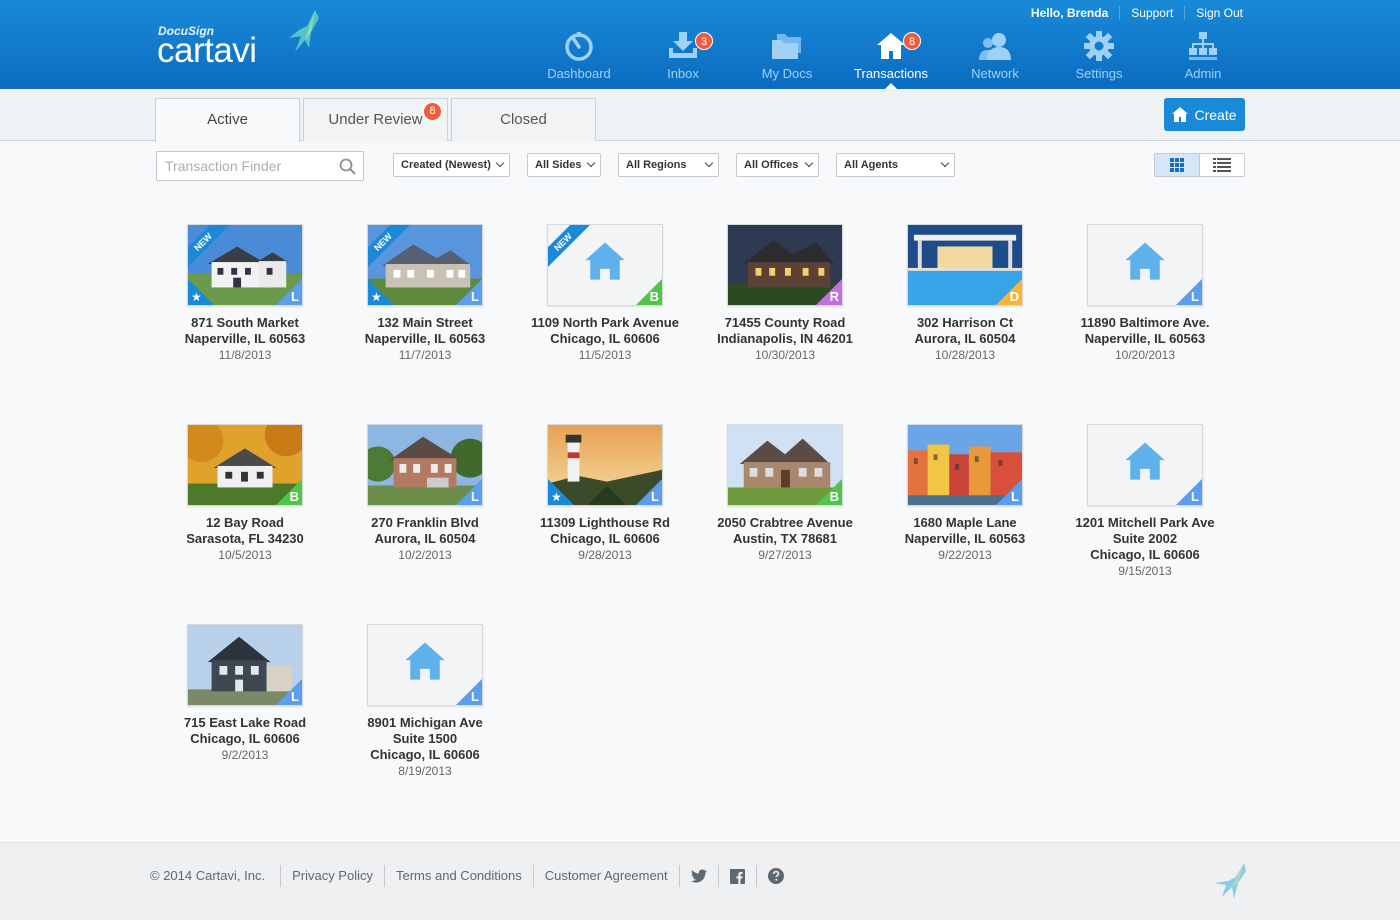 This screenshot has height=920, width=1400. What do you see at coordinates (965, 355) in the screenshot?
I see `created-date: 10/28/2013` at bounding box center [965, 355].